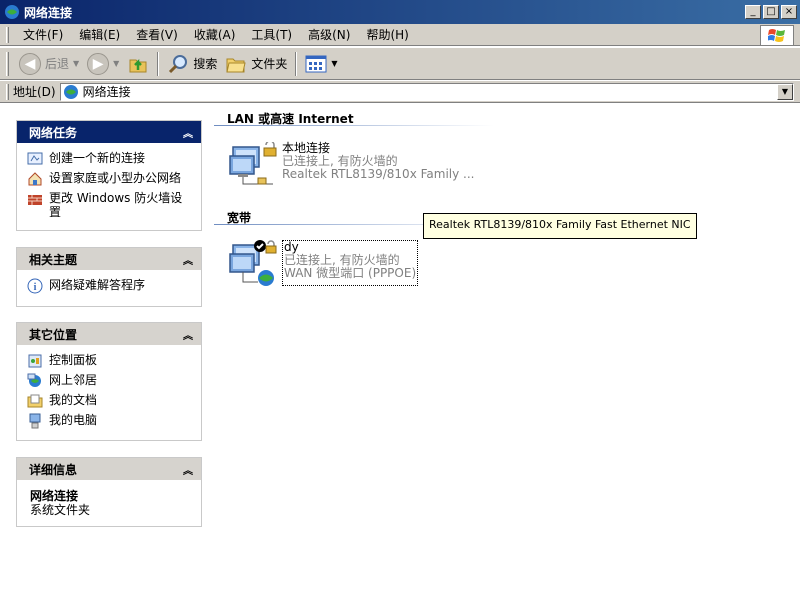  I want to click on new-connection-icon, so click(35, 158).